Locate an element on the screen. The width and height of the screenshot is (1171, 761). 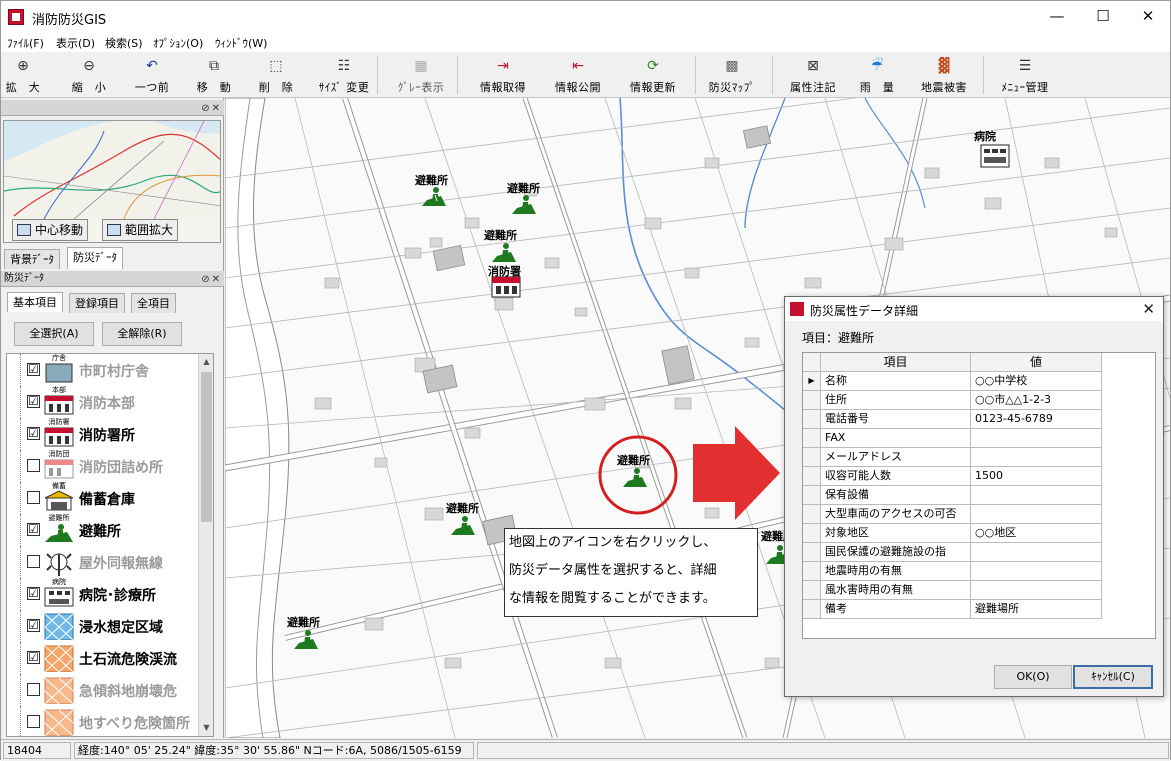
minimize-button: — is located at coordinates (1057, 16).